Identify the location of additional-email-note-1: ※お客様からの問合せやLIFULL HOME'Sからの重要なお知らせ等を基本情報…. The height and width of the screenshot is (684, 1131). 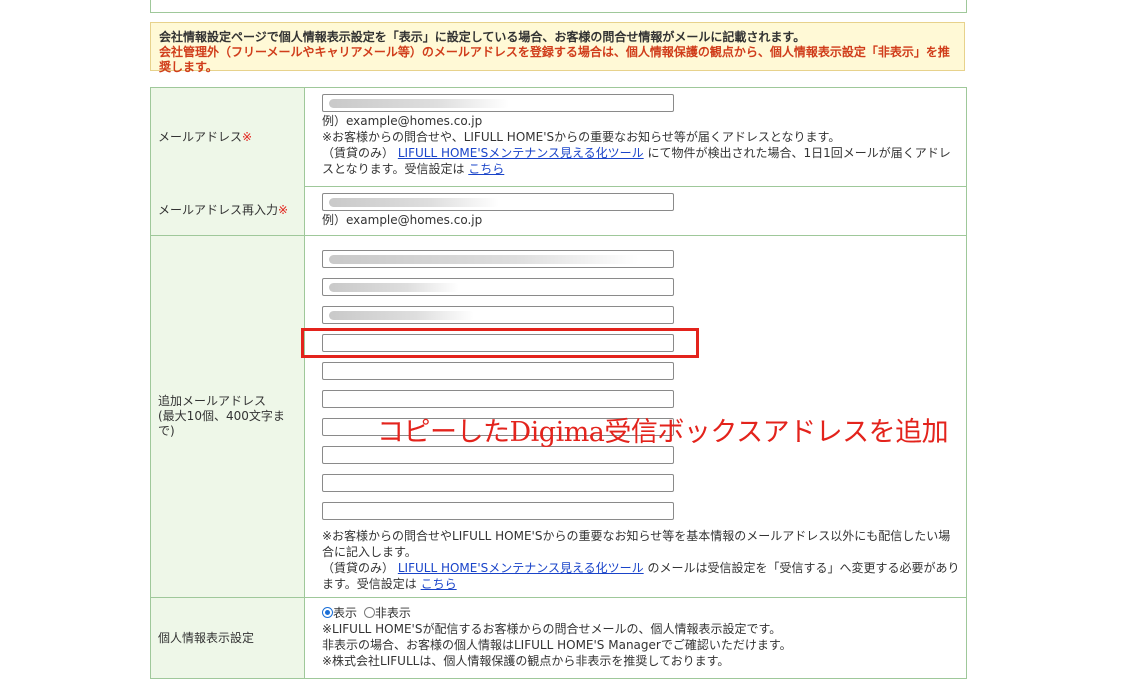
(636, 544).